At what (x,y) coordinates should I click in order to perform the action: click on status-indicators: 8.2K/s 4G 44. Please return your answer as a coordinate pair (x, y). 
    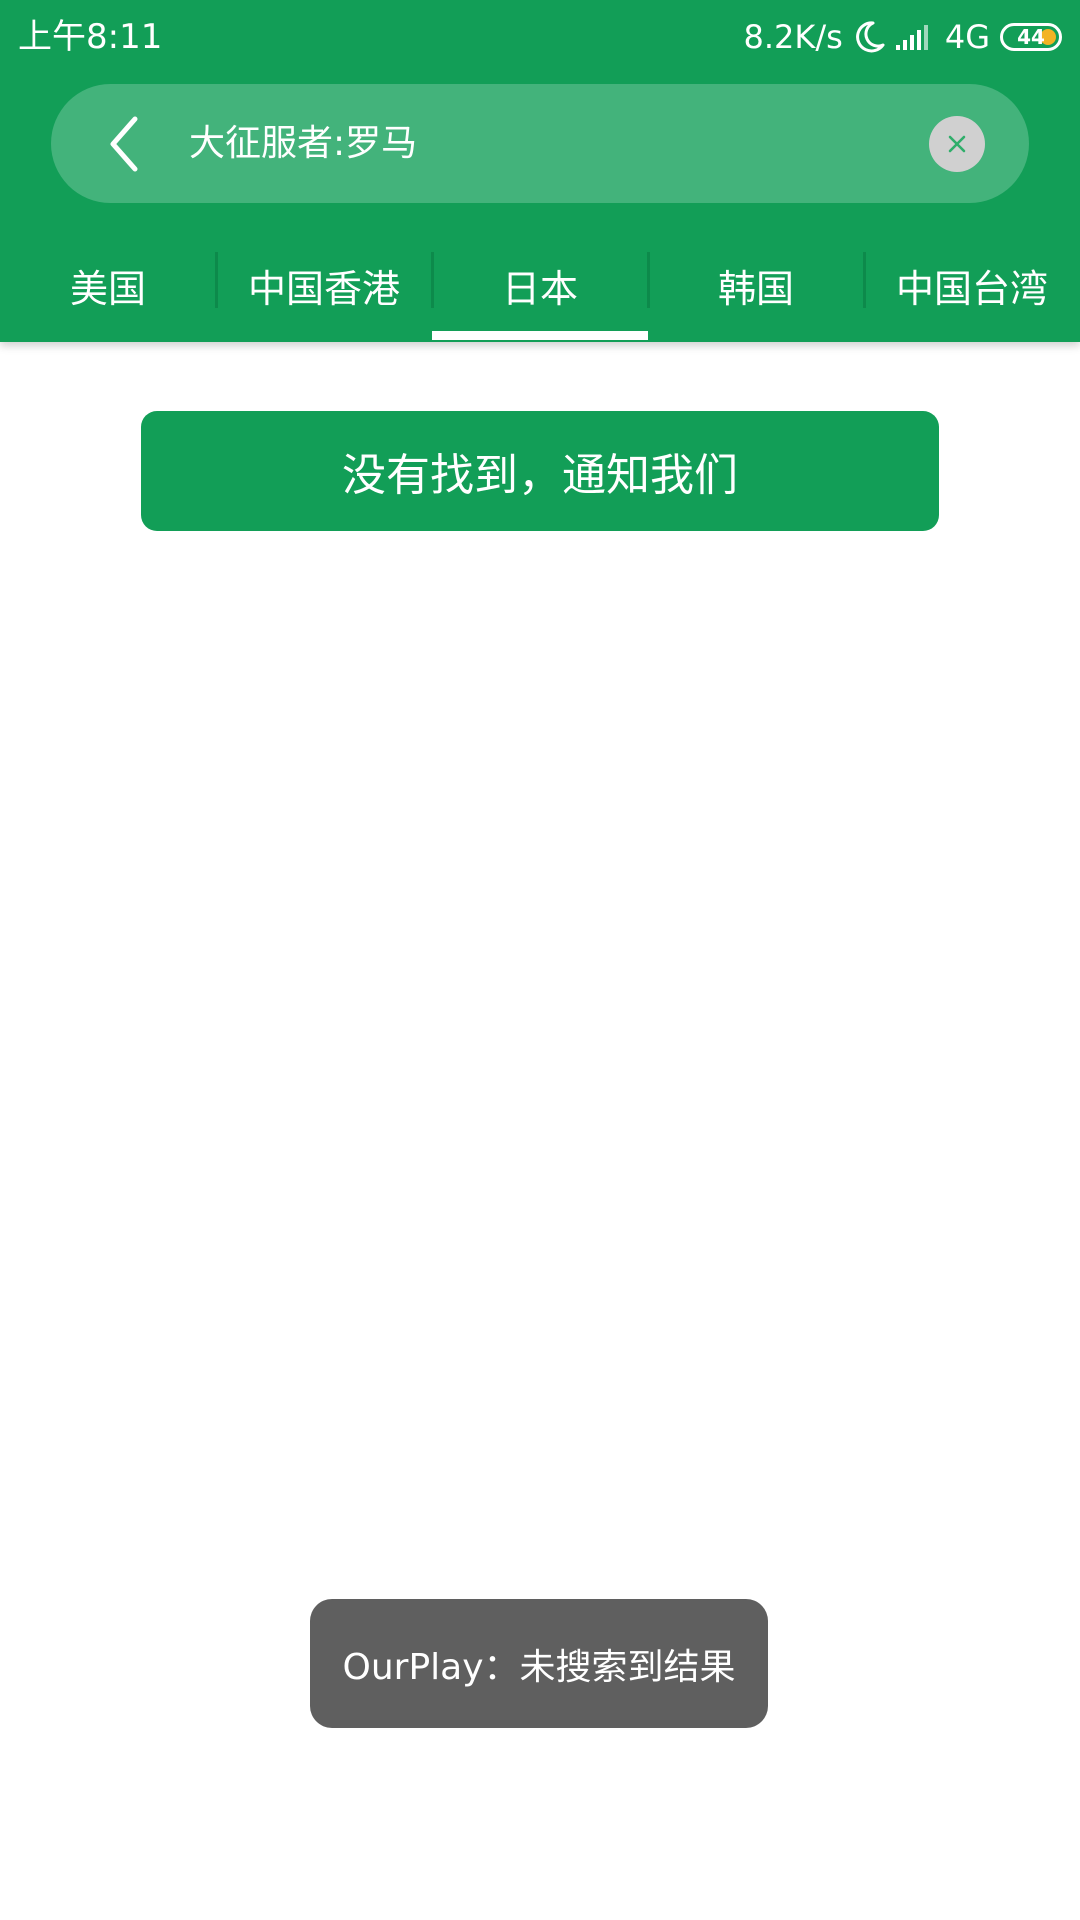
    Looking at the image, I should click on (903, 37).